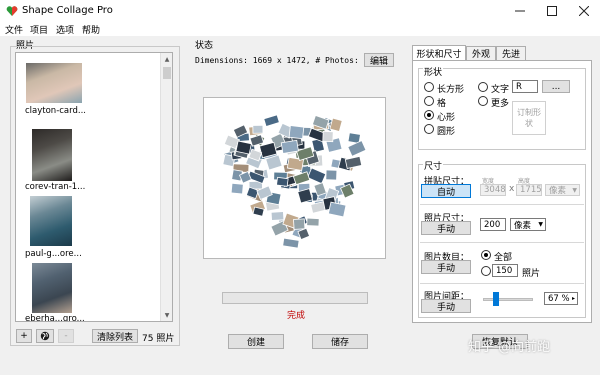 The image size is (600, 375). What do you see at coordinates (508, 299) in the screenshot?
I see `spacing-slider` at bounding box center [508, 299].